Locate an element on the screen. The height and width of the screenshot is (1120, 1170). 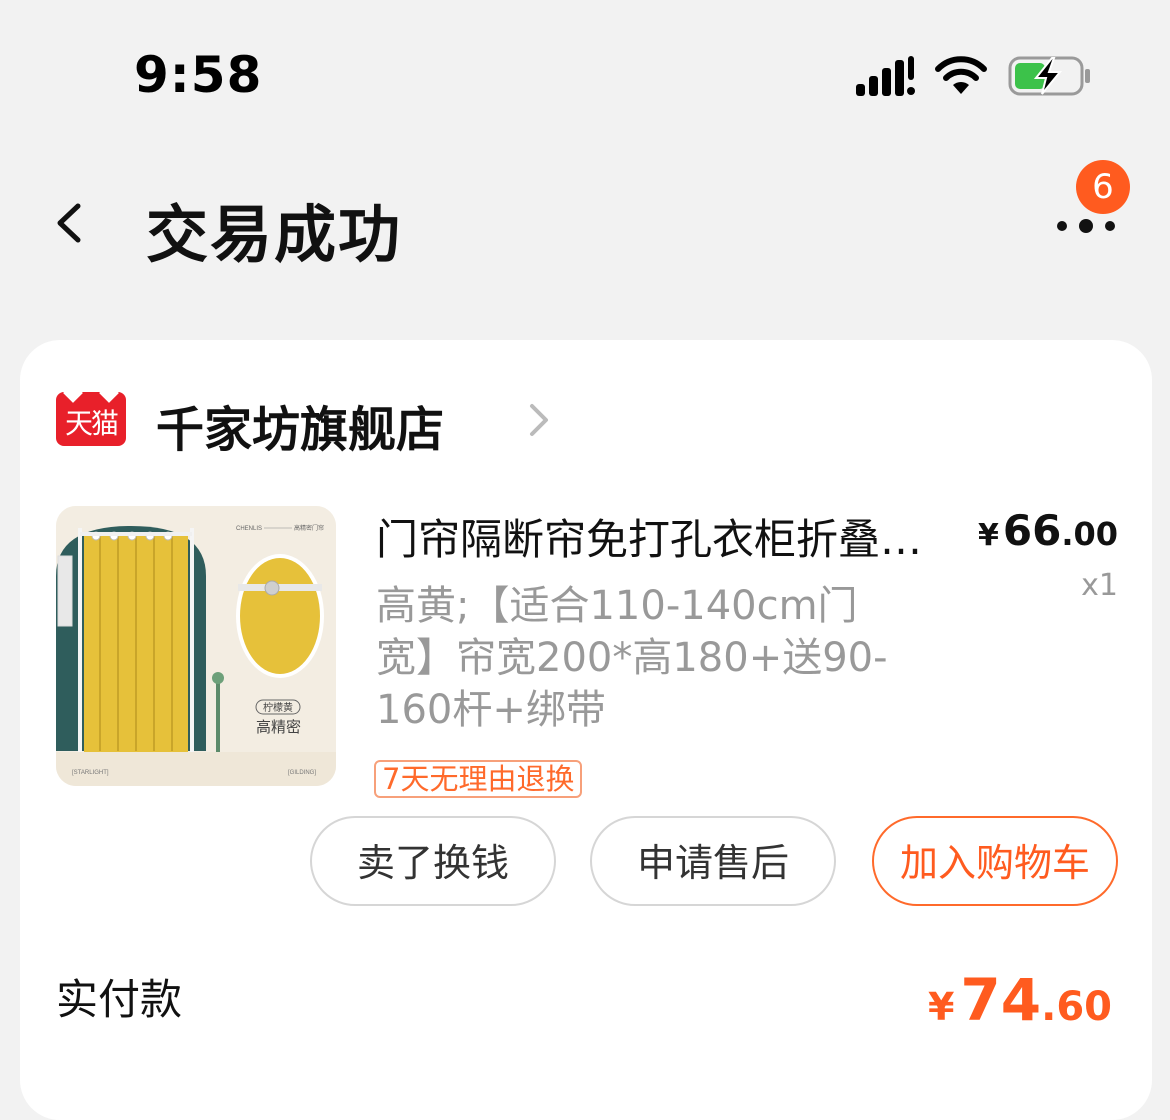
product-spec: 高黄;【适合110-140cm门宽】帘宽200*高180+送90-160杆+绑带 is located at coordinates (632, 658).